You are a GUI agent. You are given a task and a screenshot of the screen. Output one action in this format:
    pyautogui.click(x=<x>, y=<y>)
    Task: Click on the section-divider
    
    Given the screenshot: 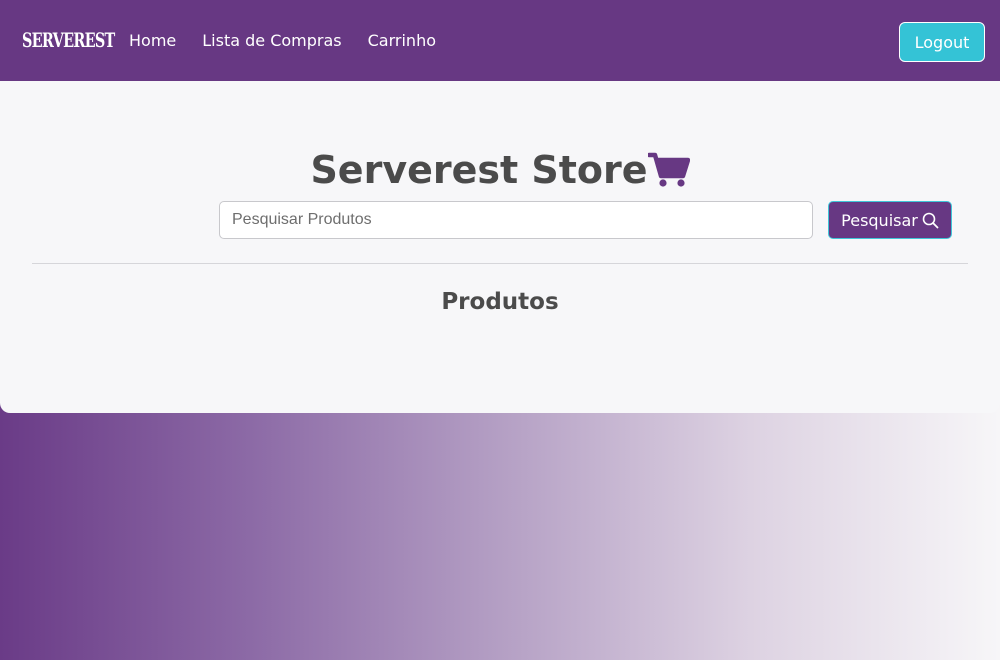 What is the action you would take?
    pyautogui.click(x=500, y=263)
    